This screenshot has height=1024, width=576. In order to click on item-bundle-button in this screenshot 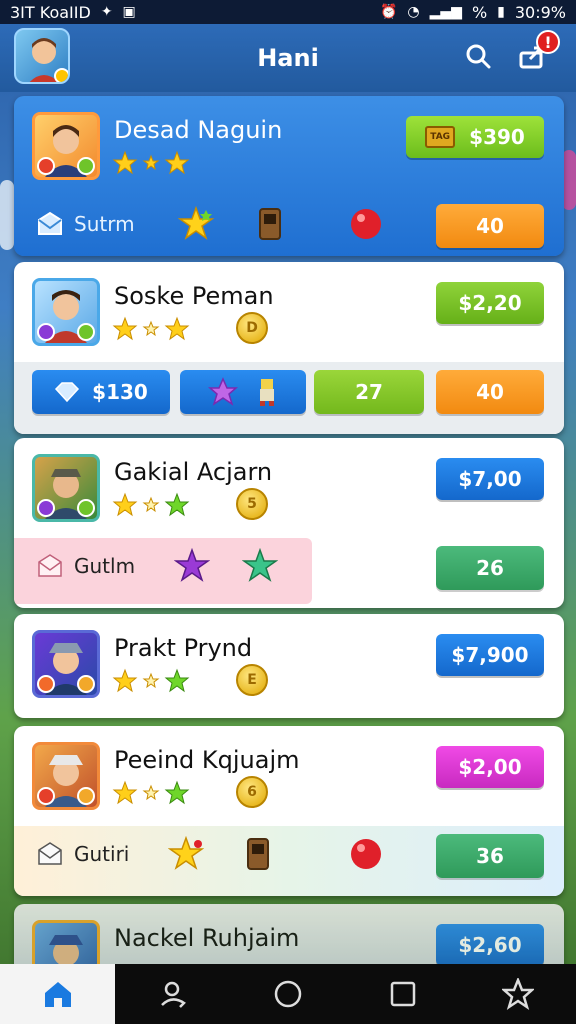, I will do `click(243, 392)`.